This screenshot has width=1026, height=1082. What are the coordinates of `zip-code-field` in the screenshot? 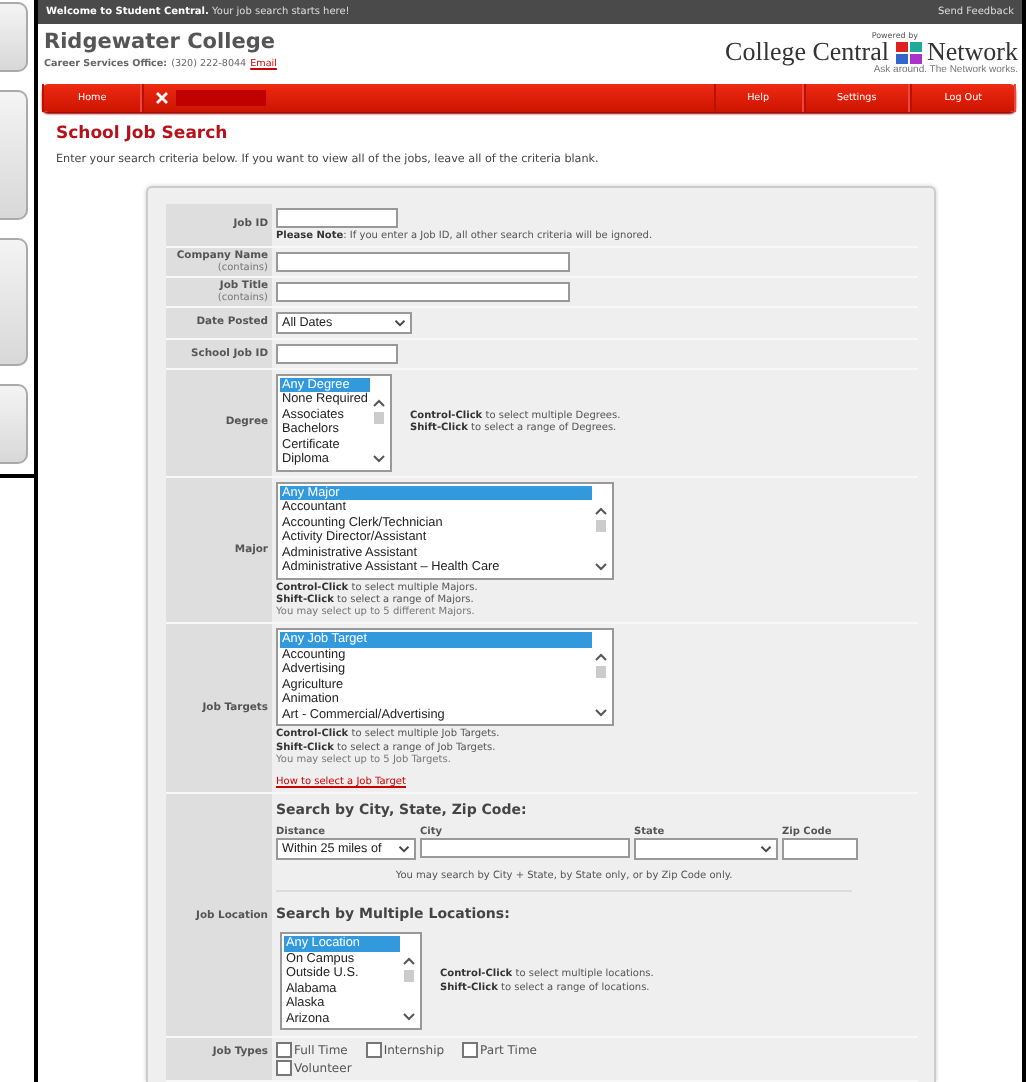 It's located at (820, 849).